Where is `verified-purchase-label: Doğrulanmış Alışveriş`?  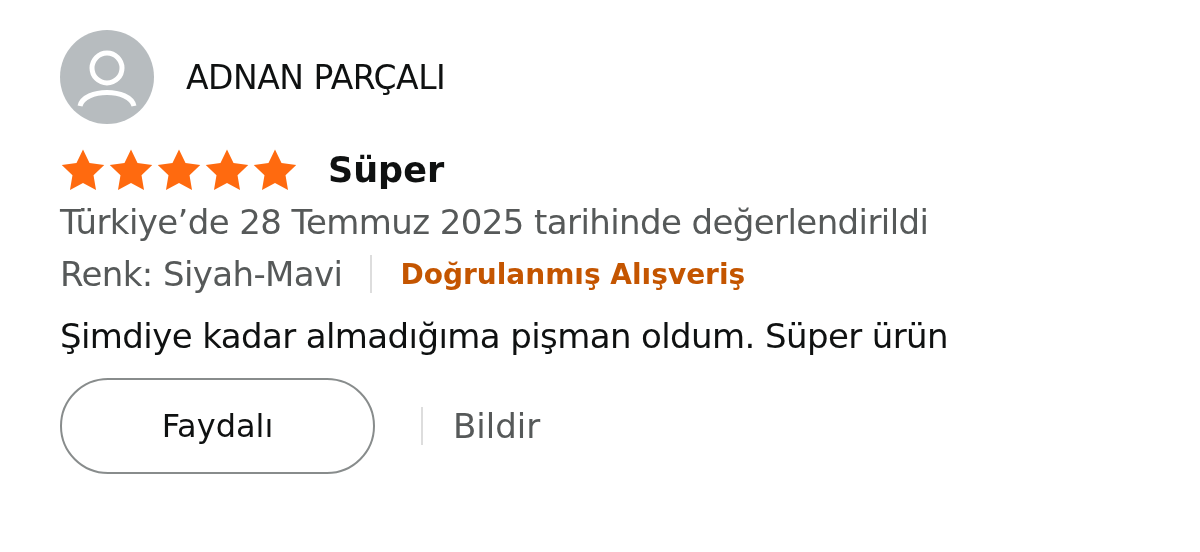
verified-purchase-label: Doğrulanmış Alışveriş is located at coordinates (573, 274).